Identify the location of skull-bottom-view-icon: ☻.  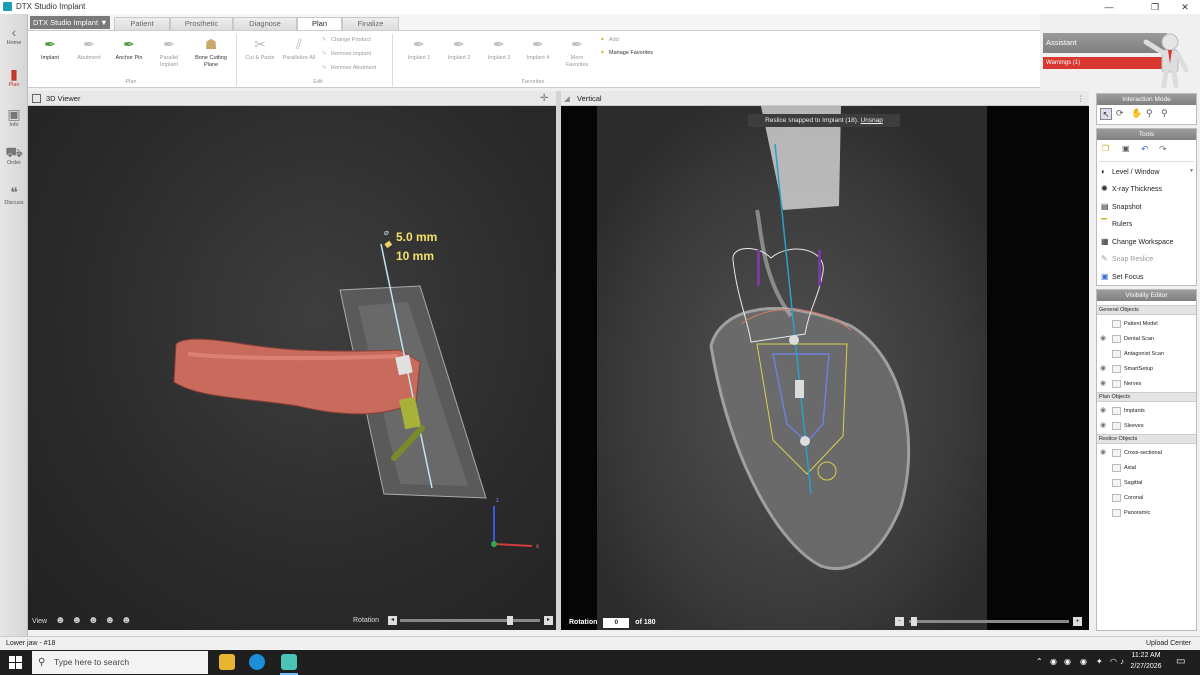
(126, 620).